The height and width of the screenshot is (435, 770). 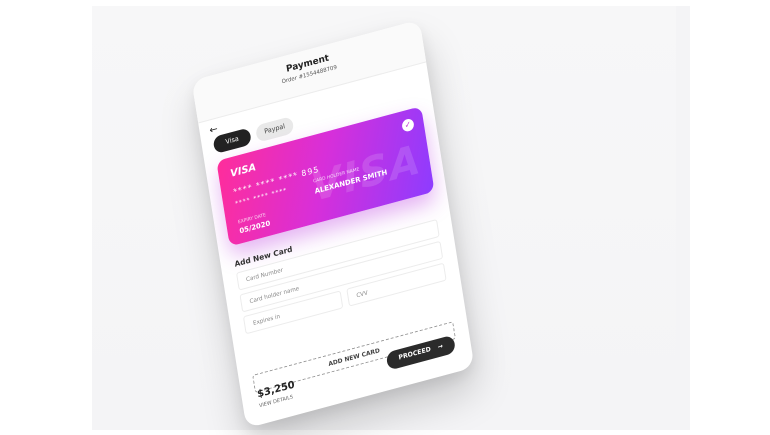 What do you see at coordinates (408, 125) in the screenshot?
I see `check-icon: ✓` at bounding box center [408, 125].